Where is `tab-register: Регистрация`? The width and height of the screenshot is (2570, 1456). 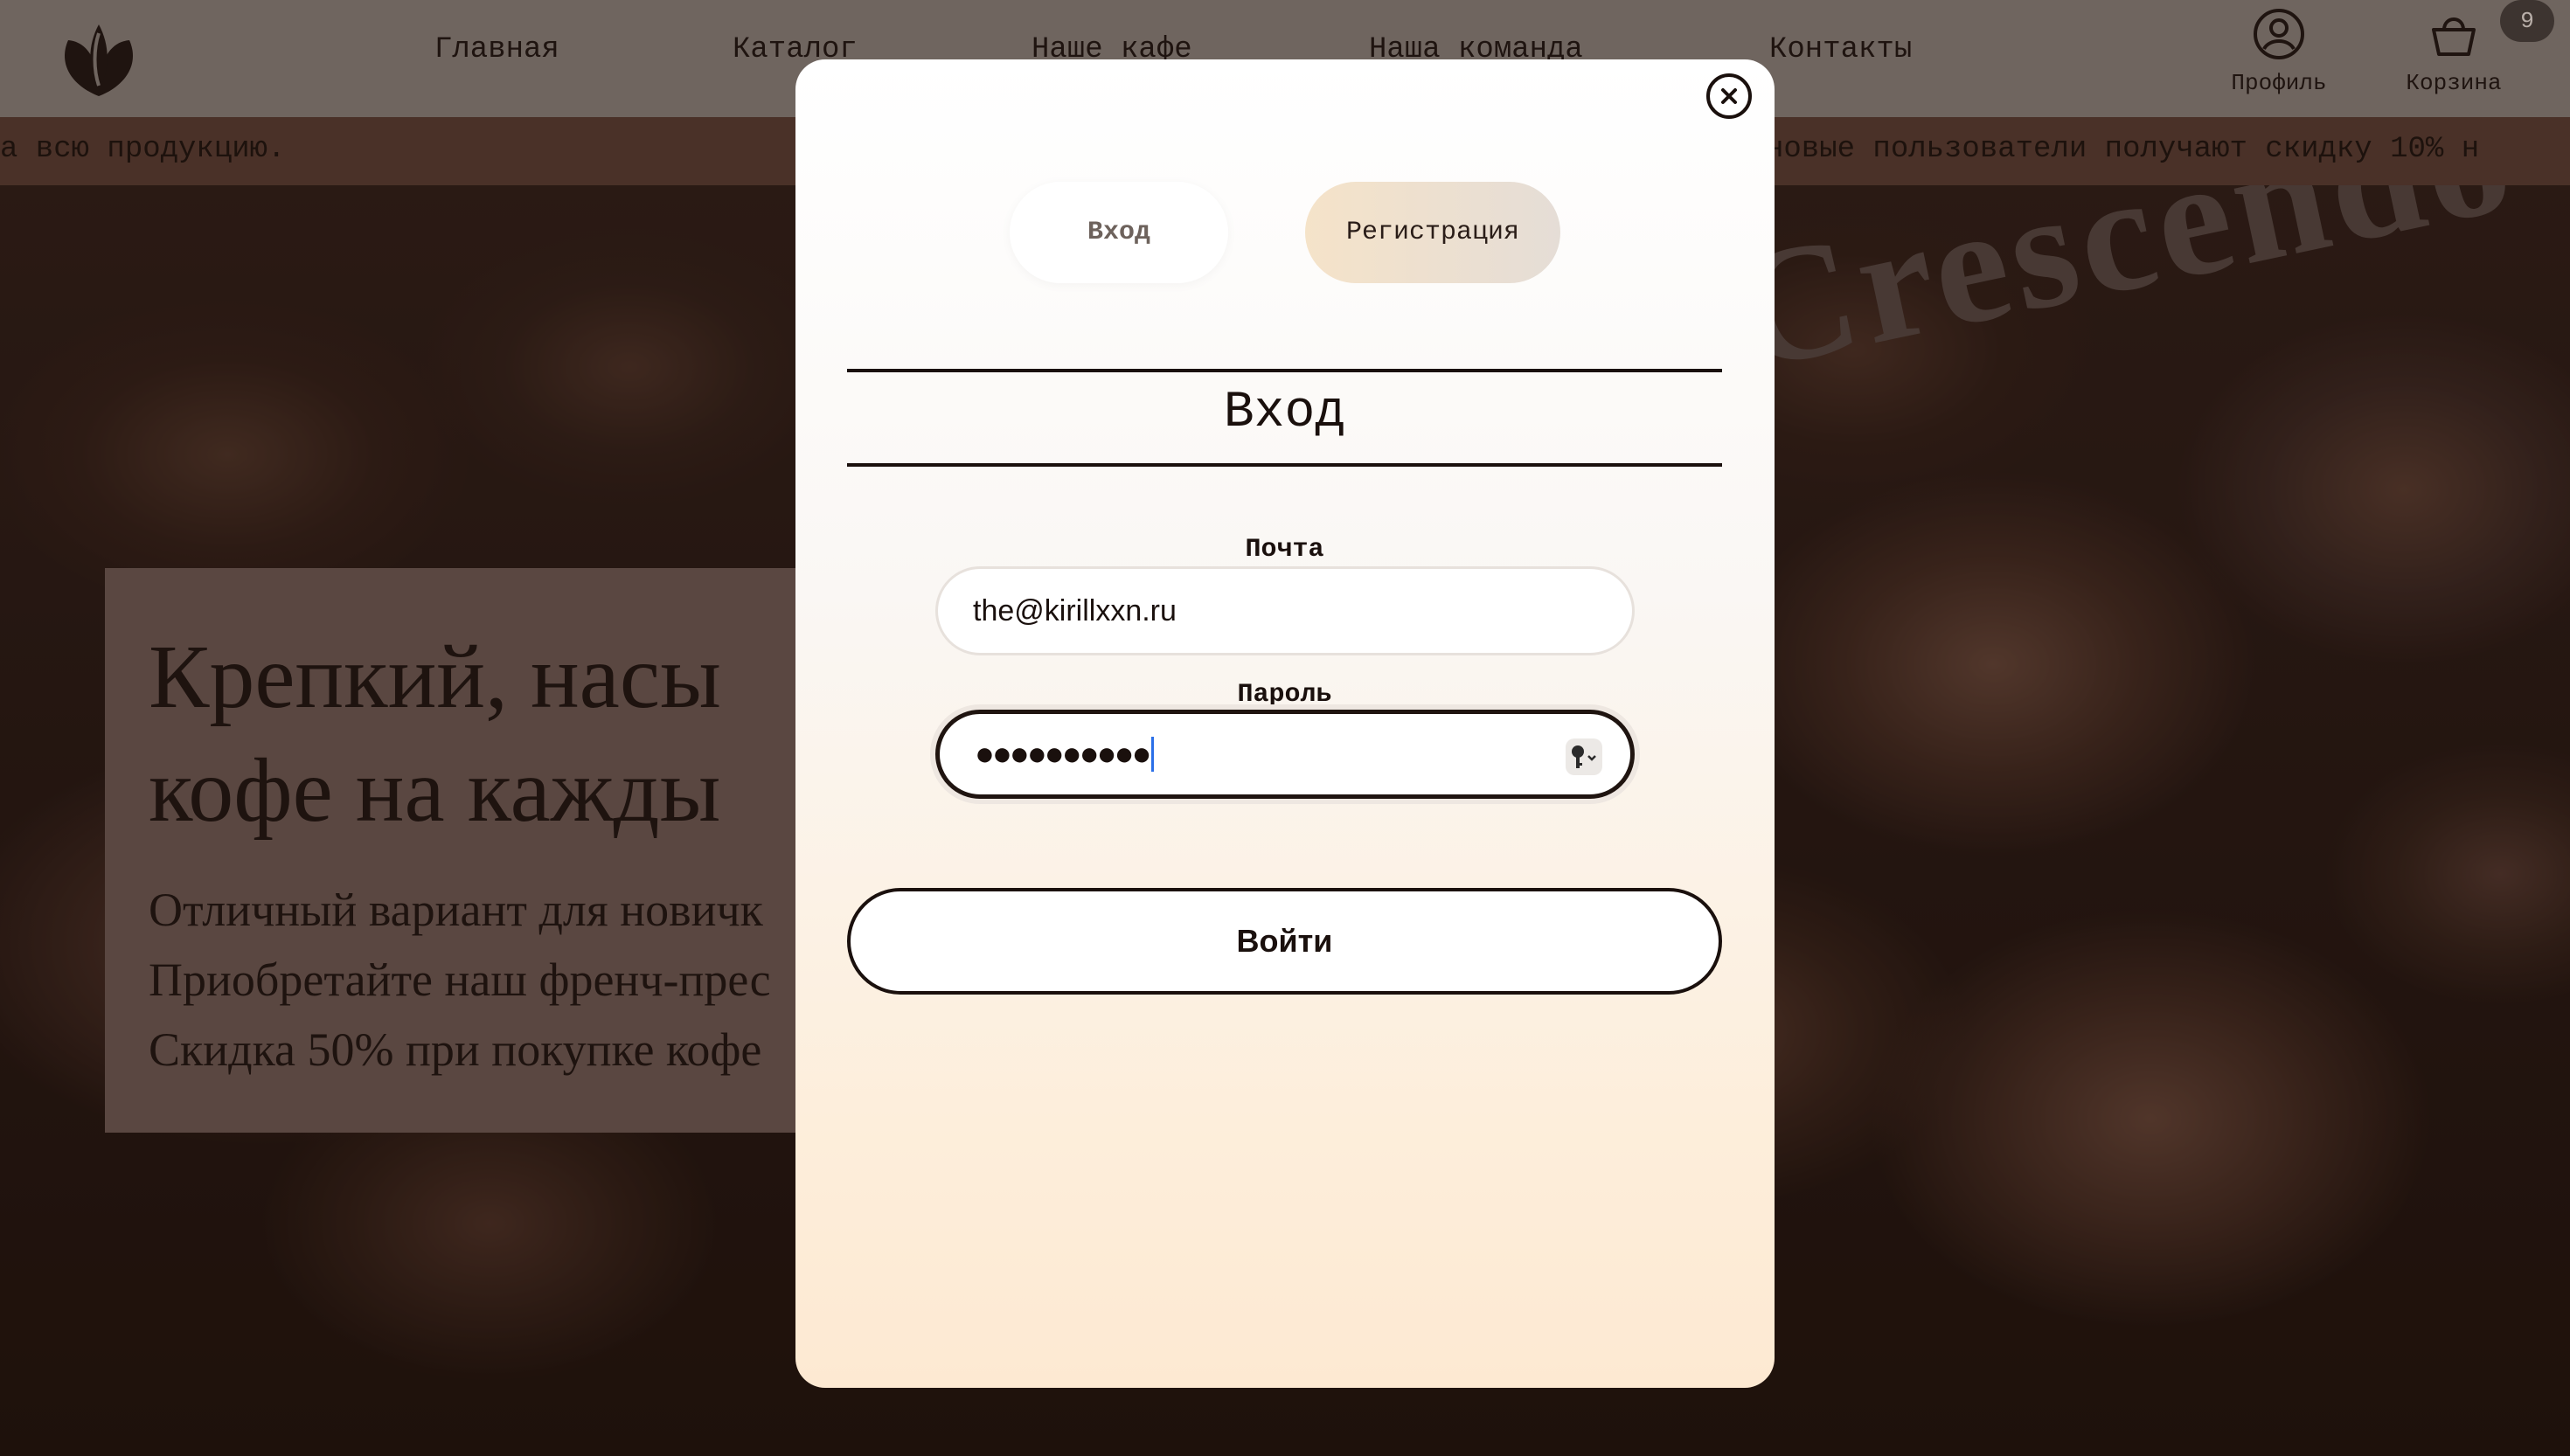 tab-register: Регистрация is located at coordinates (1432, 232).